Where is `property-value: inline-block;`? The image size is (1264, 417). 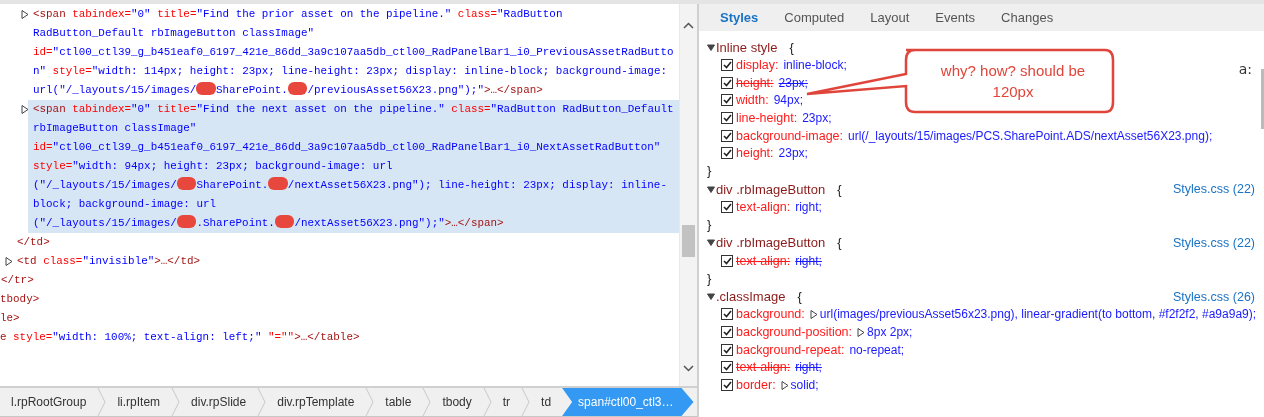
property-value: inline-block; is located at coordinates (815, 64).